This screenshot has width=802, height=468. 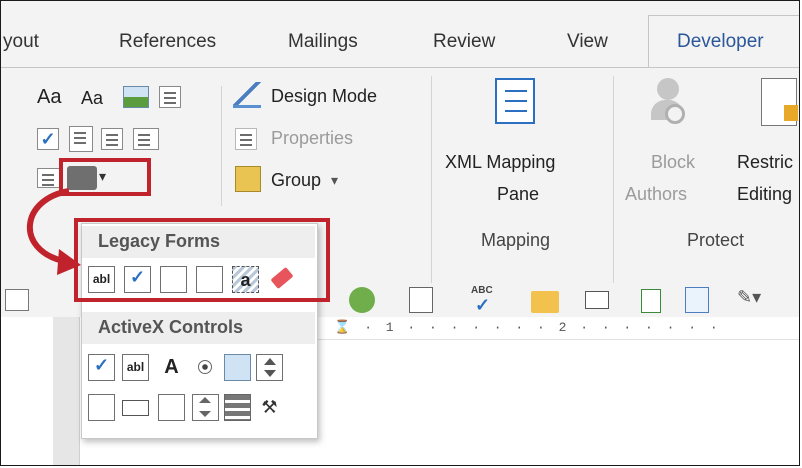 I want to click on form-field-icon, so click(x=597, y=300).